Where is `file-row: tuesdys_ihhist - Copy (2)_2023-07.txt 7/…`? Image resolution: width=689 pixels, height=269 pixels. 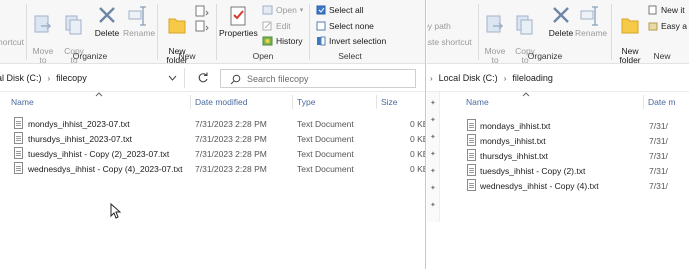
file-row: tuesdys_ihhist - Copy (2)_2023-07.txt 7/… is located at coordinates (212, 153).